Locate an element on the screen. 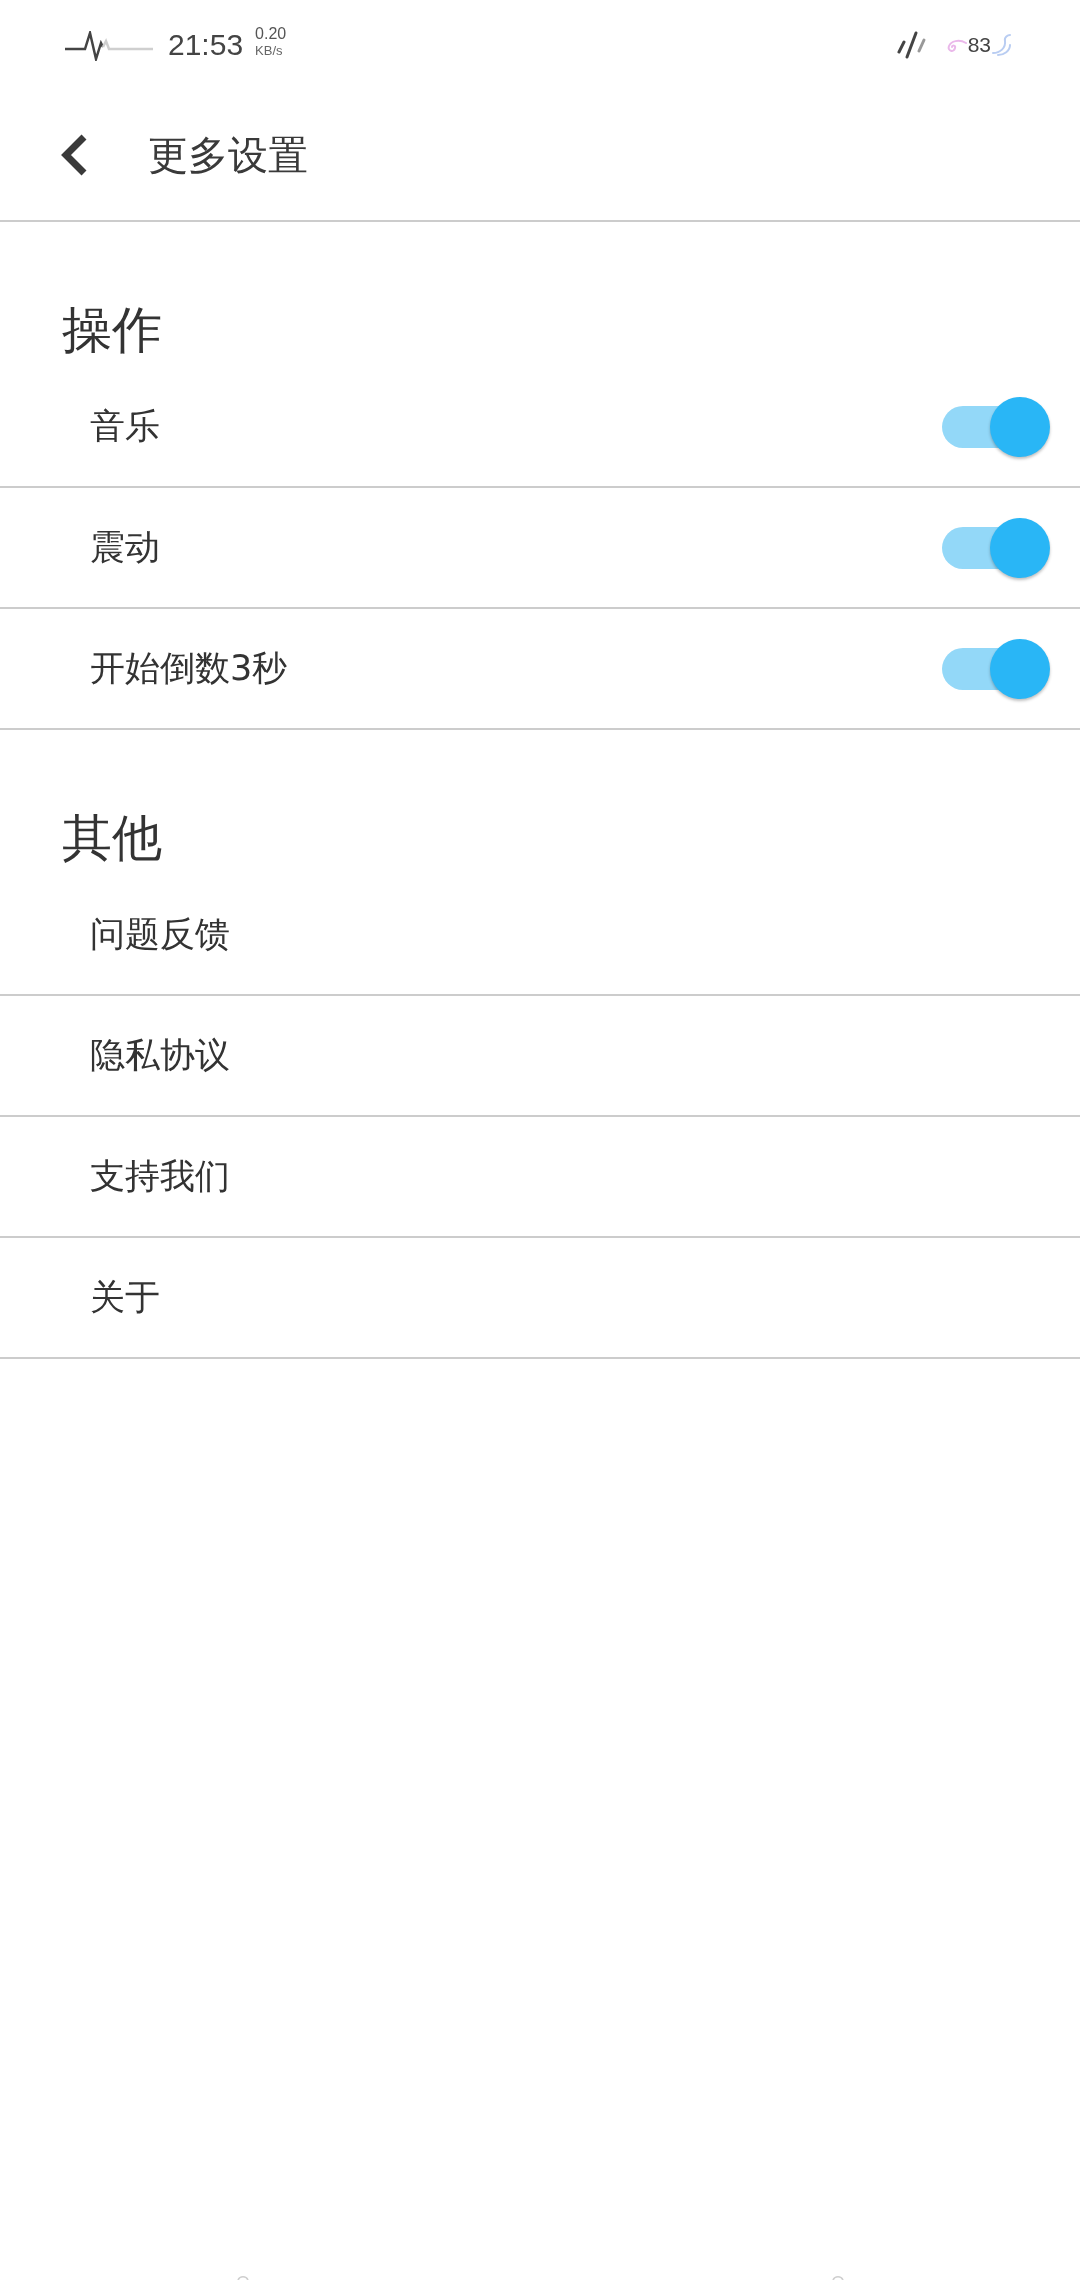 The image size is (1080, 2280). setting-label: 开始倒数3秒 is located at coordinates (189, 668).